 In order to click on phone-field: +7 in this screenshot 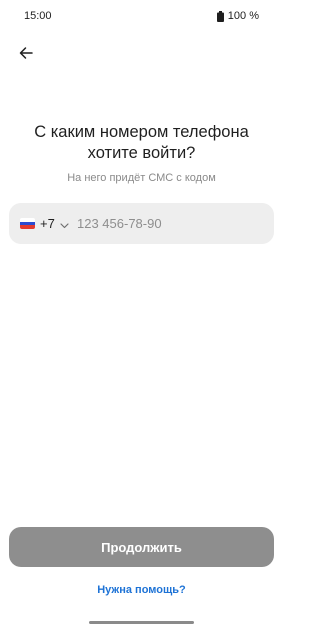, I will do `click(141, 223)`.